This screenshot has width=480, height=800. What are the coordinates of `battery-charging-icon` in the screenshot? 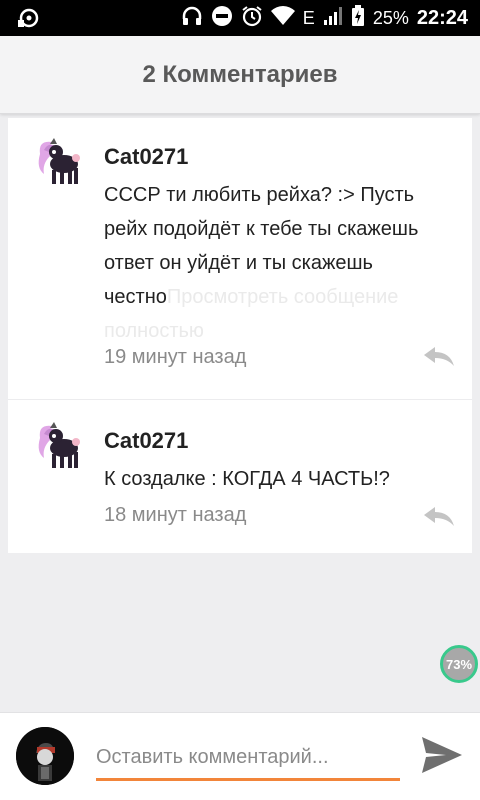 It's located at (358, 18).